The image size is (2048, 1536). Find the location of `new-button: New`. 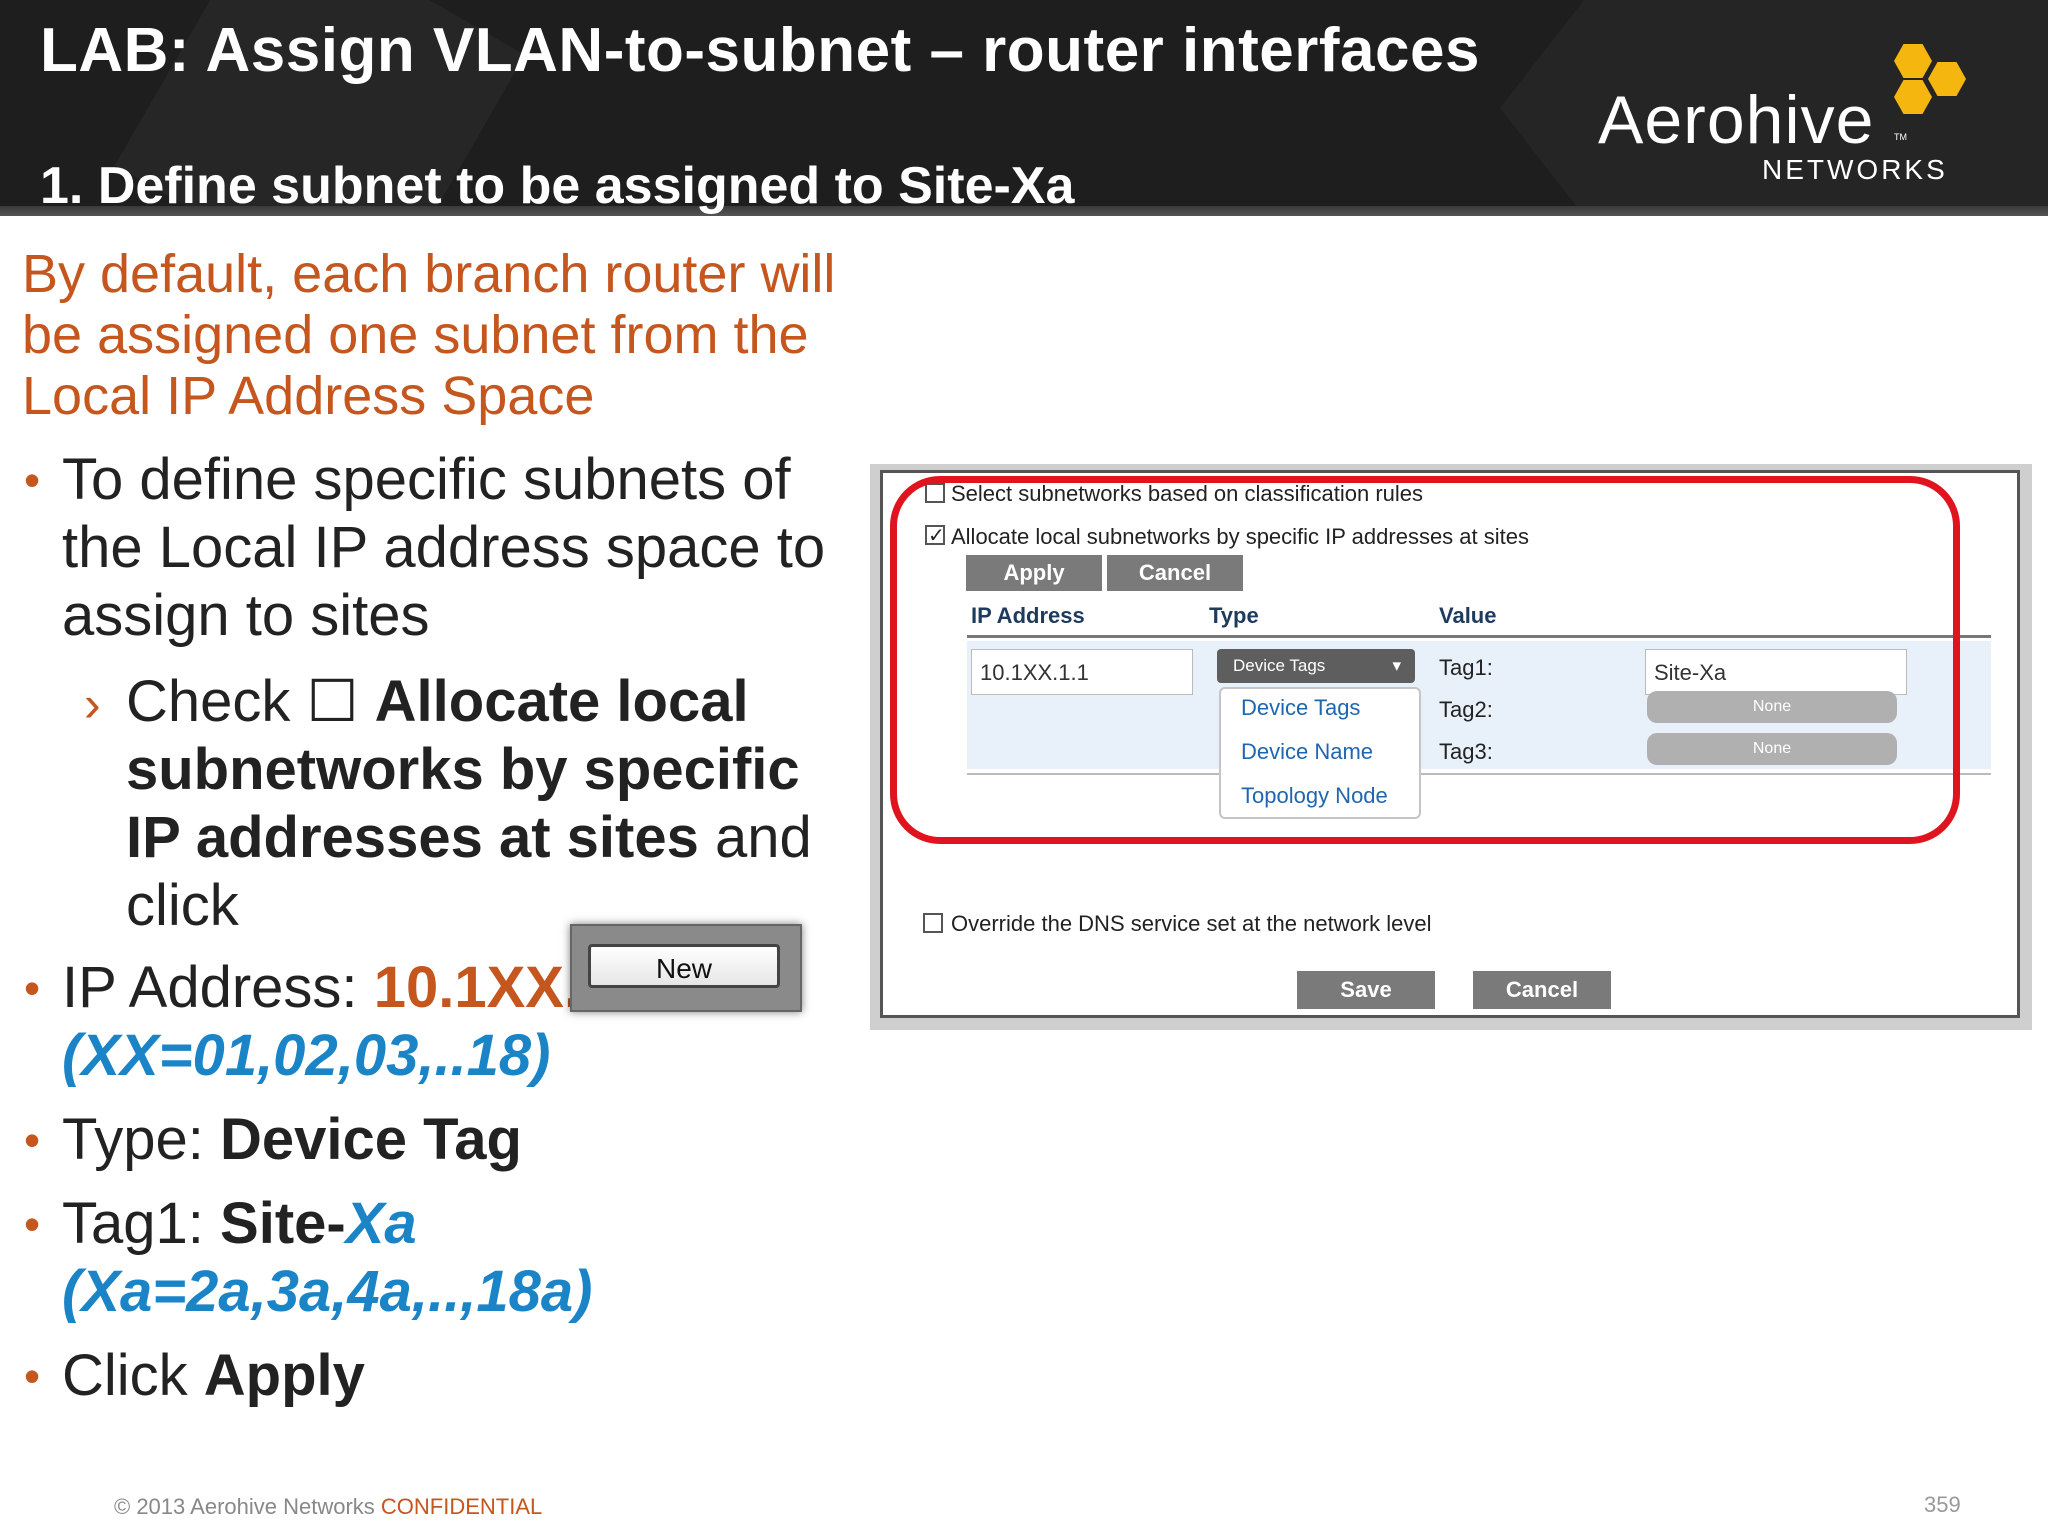

new-button: New is located at coordinates (684, 966).